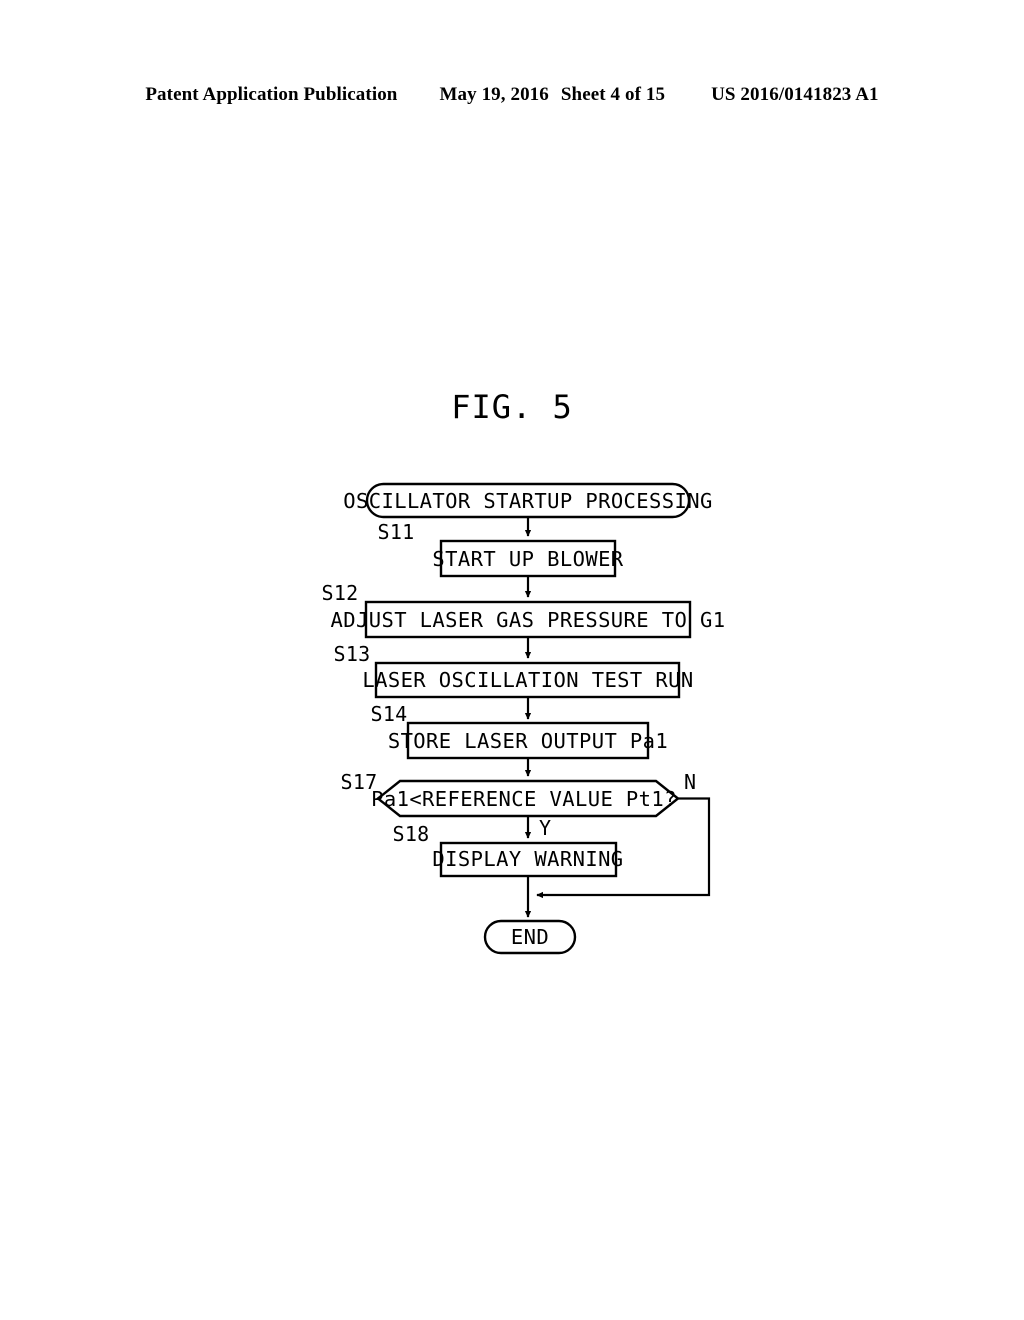 The width and height of the screenshot is (1024, 1320). I want to click on flow-node-s12: ADJUST LASER GAS PRESSURE TO G1 S12, so click(523, 610).